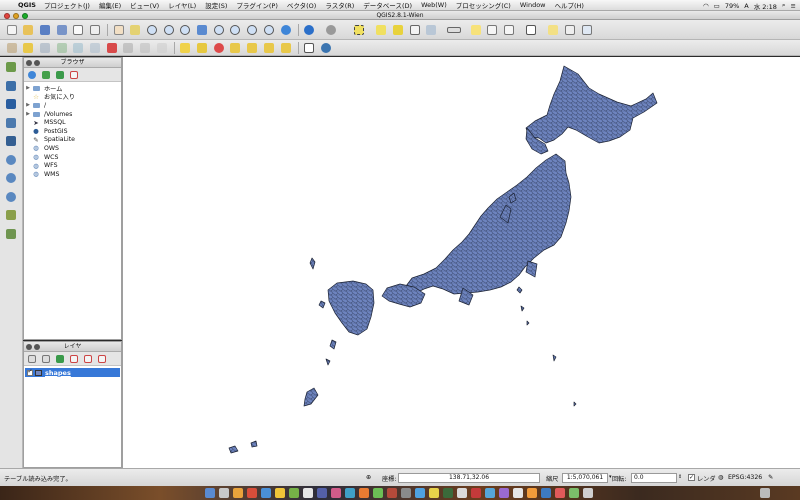  What do you see at coordinates (414, 30) in the screenshot?
I see `attribute-table-icon` at bounding box center [414, 30].